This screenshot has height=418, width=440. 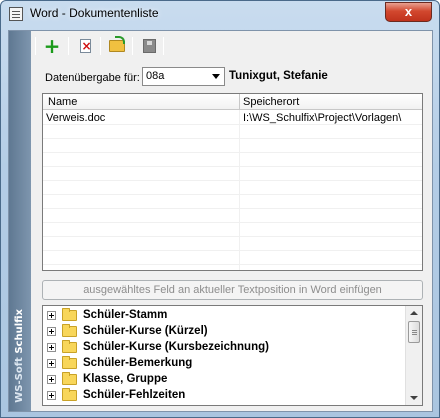 I want to click on tree-item: Schüler-Kurse (Kursbezeichnung), so click(x=227, y=348).